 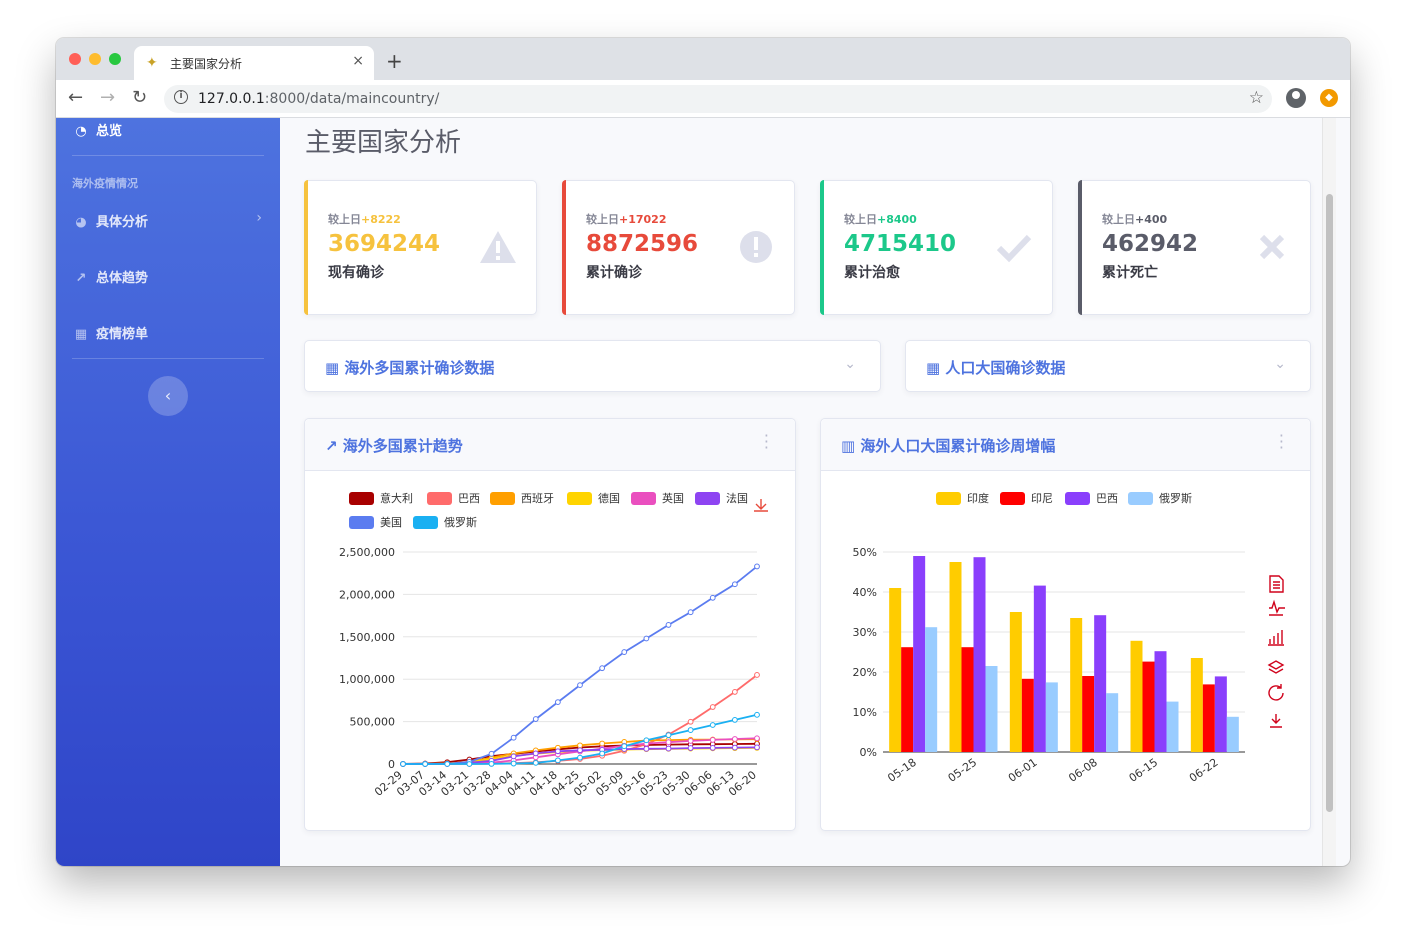 What do you see at coordinates (107, 97) in the screenshot?
I see `forward-arrow-icon: →` at bounding box center [107, 97].